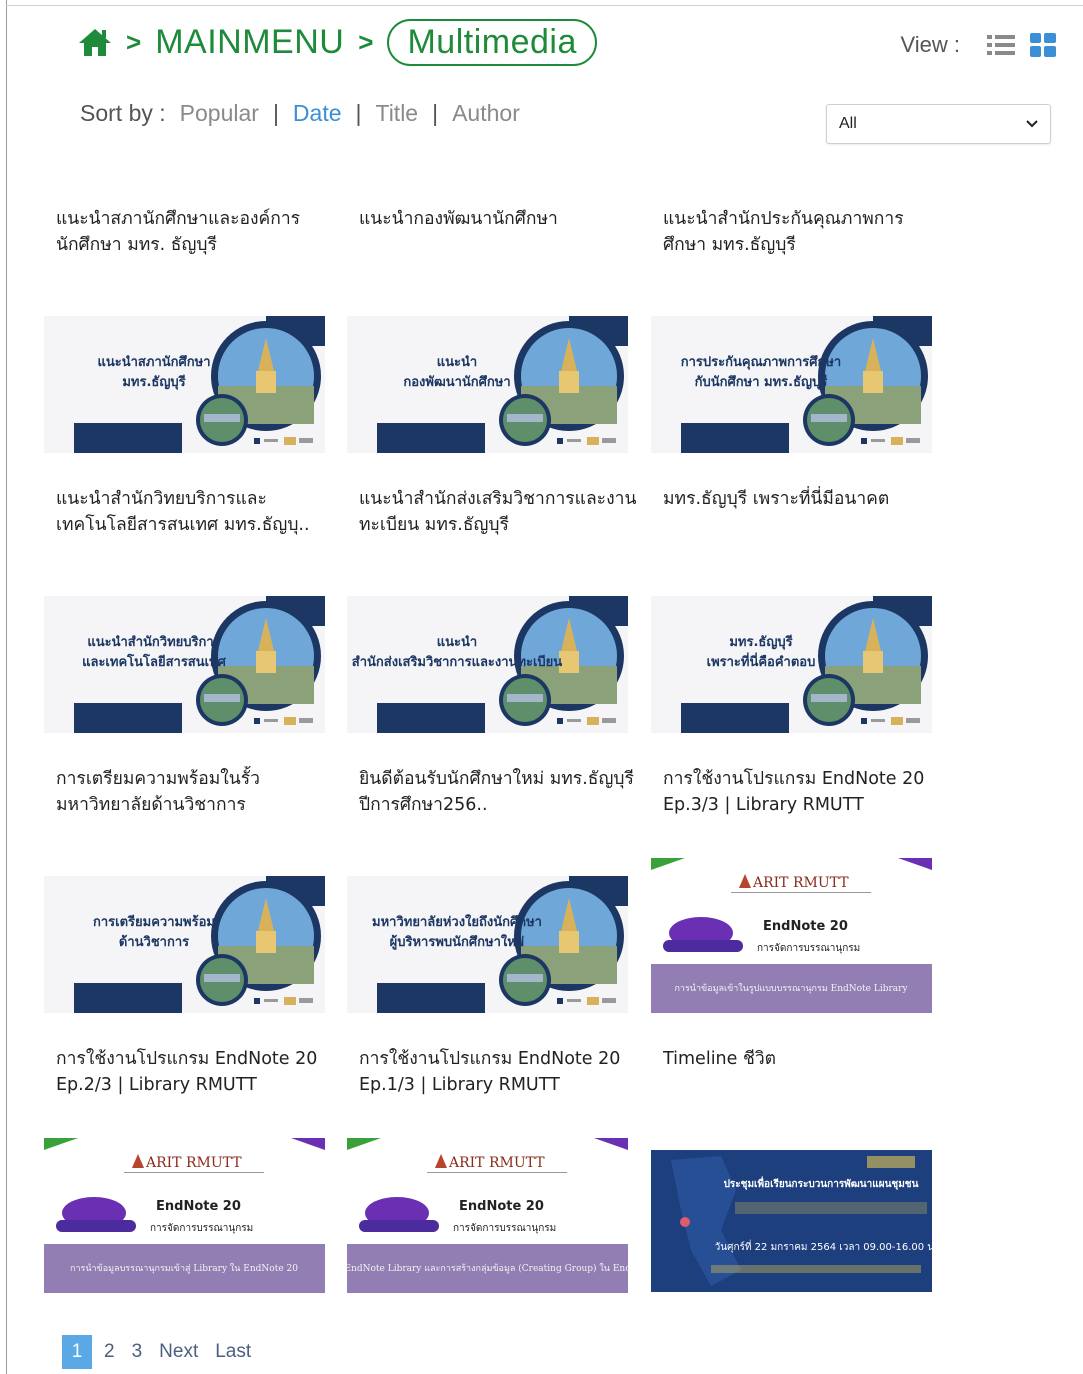  What do you see at coordinates (123, 113) in the screenshot?
I see `sort-label: Sort by :` at bounding box center [123, 113].